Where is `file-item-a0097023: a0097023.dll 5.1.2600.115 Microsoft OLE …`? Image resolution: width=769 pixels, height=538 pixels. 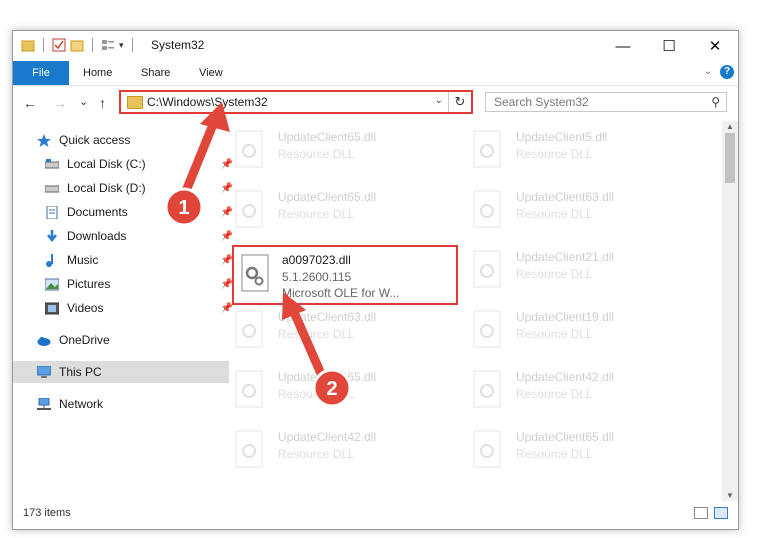 file-item-a0097023: a0097023.dll 5.1.2600.115 Microsoft OLE … is located at coordinates (345, 275).